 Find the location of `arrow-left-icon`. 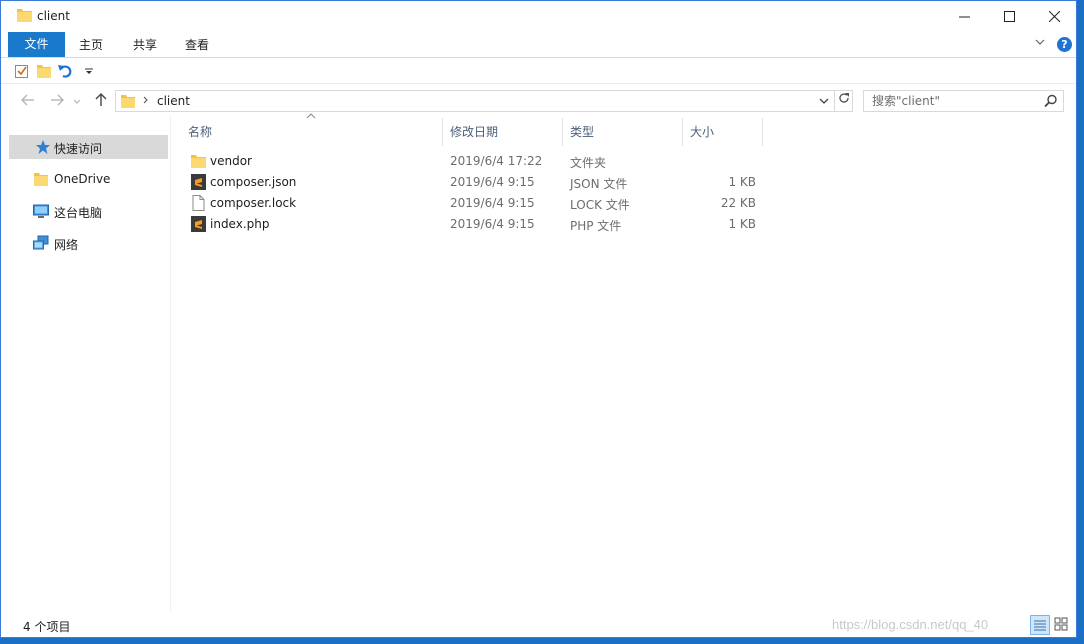

arrow-left-icon is located at coordinates (27, 100).